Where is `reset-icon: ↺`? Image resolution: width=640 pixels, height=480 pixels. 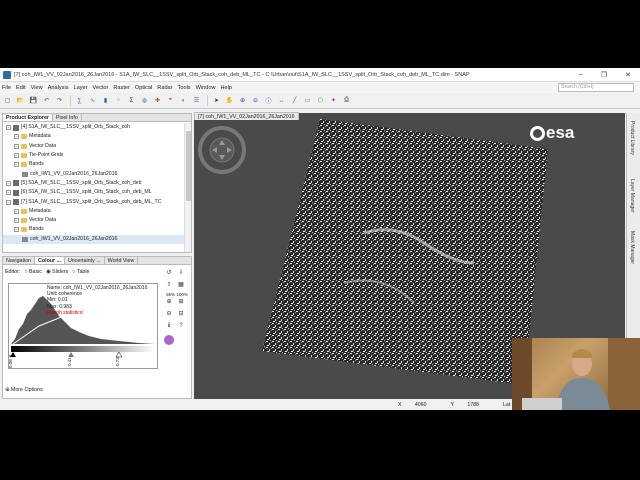
reset-icon: ↺ is located at coordinates (169, 274).